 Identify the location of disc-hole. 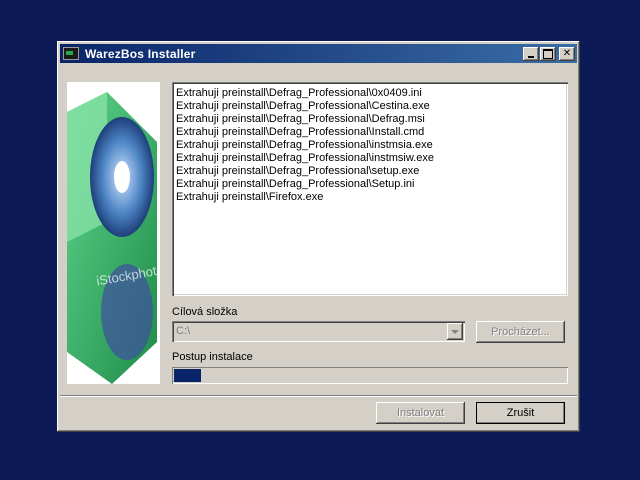
(122, 177).